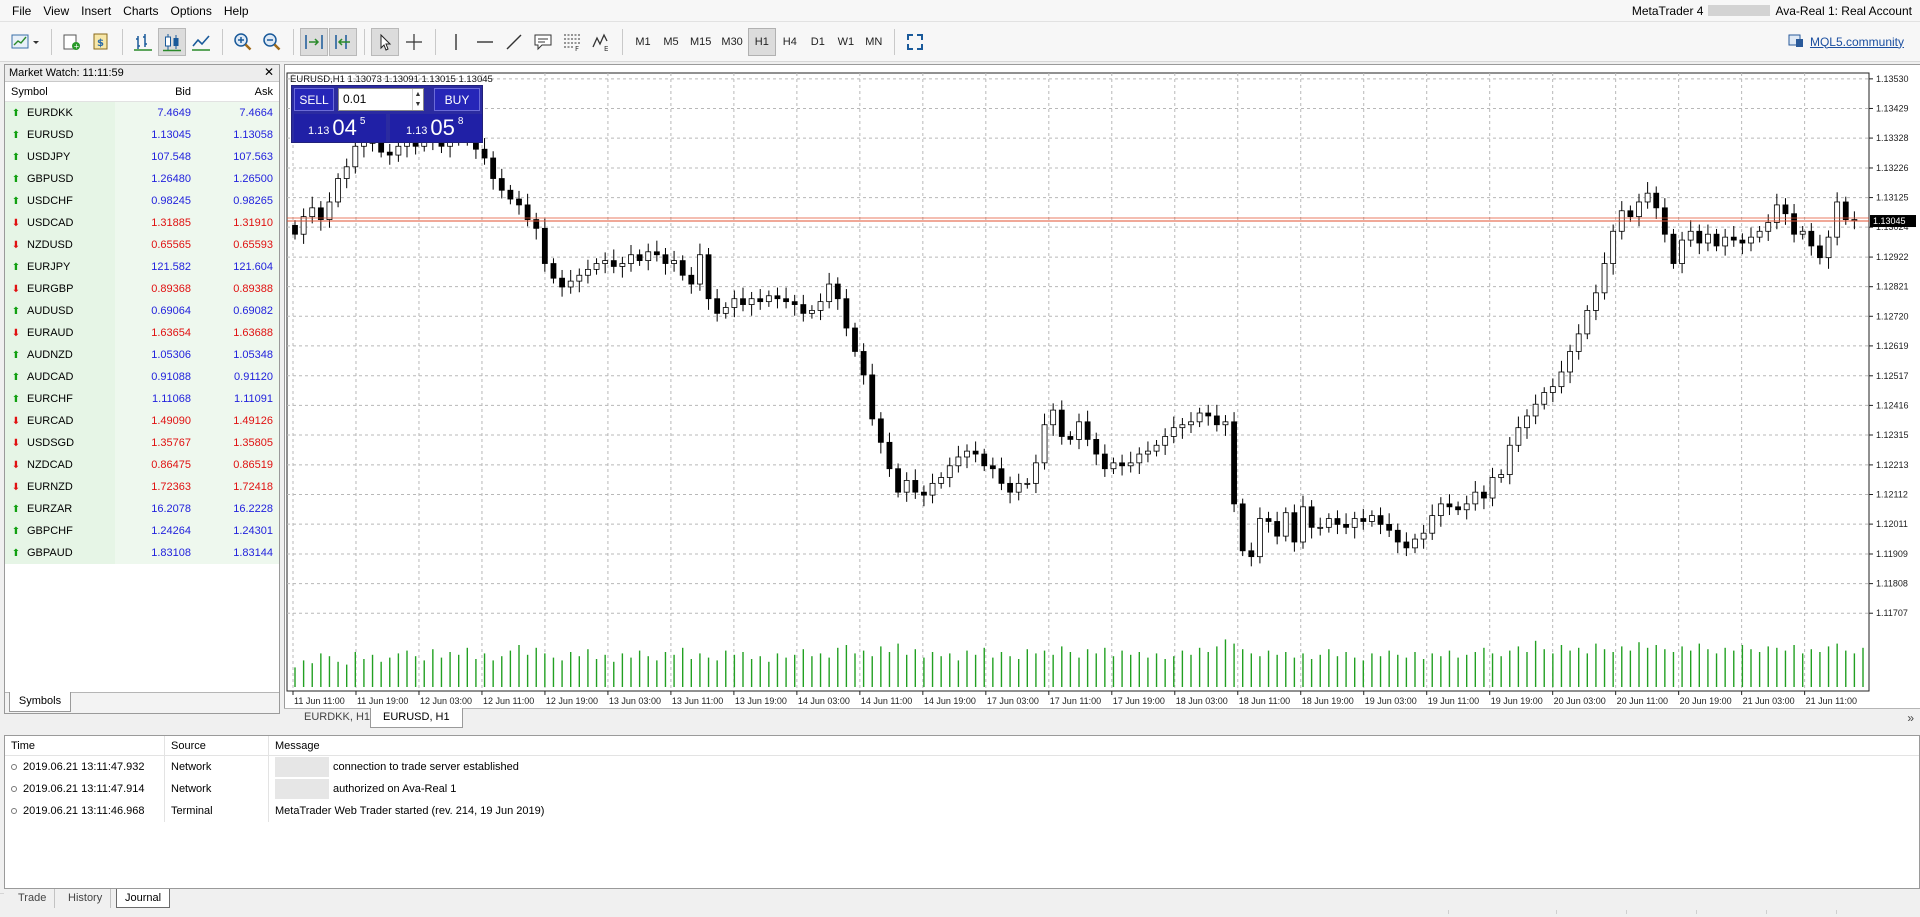 This screenshot has width=1920, height=917. I want to click on zoom-in-button, so click(243, 42).